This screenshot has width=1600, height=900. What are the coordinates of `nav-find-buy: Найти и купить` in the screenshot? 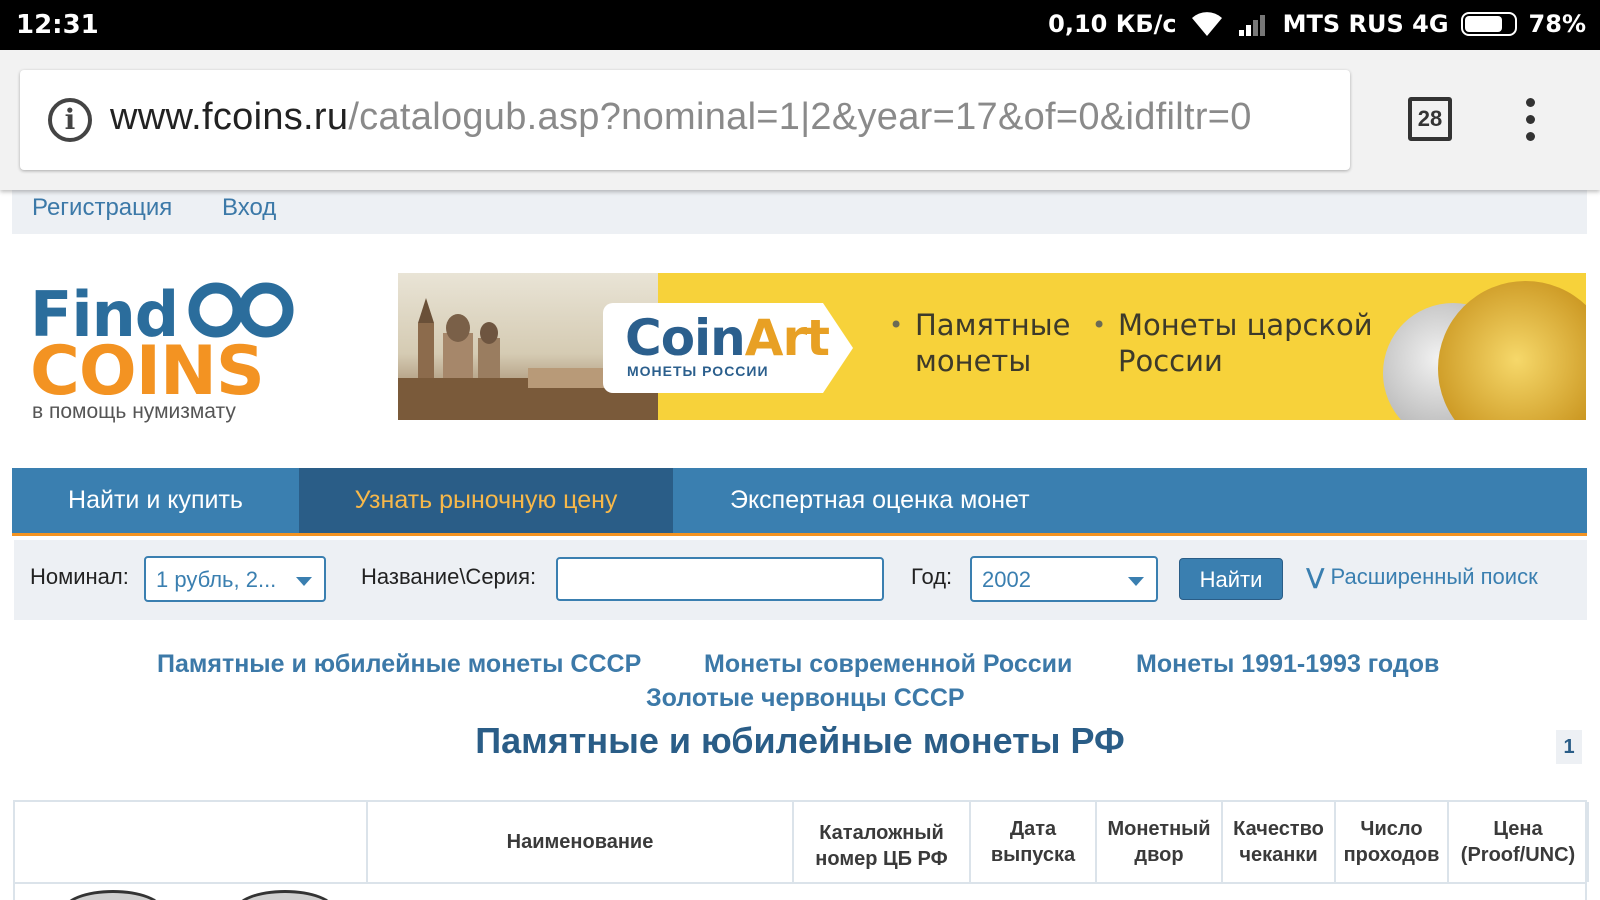 It's located at (155, 500).